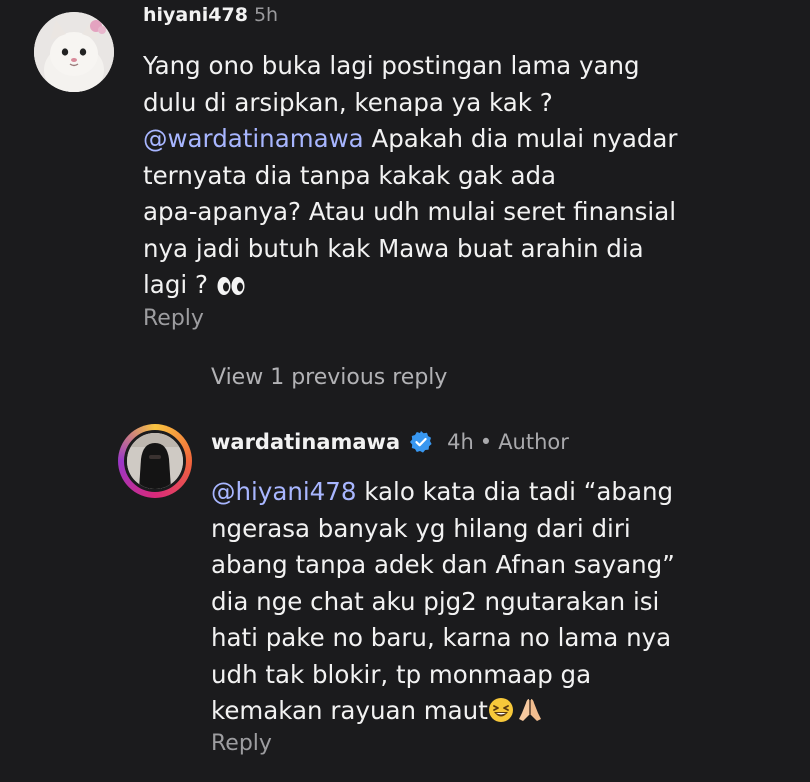 Image resolution: width=810 pixels, height=782 pixels. What do you see at coordinates (195, 15) in the screenshot?
I see `comment-username: hiyani478` at bounding box center [195, 15].